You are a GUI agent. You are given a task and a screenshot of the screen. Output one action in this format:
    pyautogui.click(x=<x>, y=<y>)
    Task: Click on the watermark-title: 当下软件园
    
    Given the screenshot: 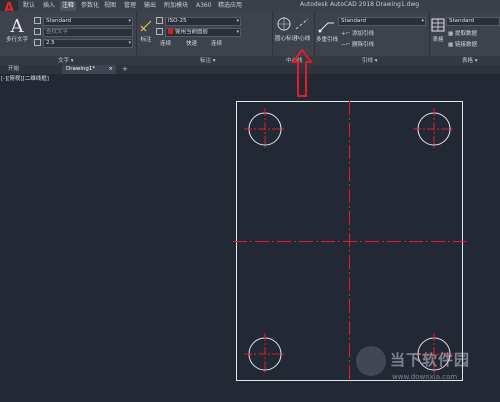 What is the action you would take?
    pyautogui.click(x=430, y=360)
    